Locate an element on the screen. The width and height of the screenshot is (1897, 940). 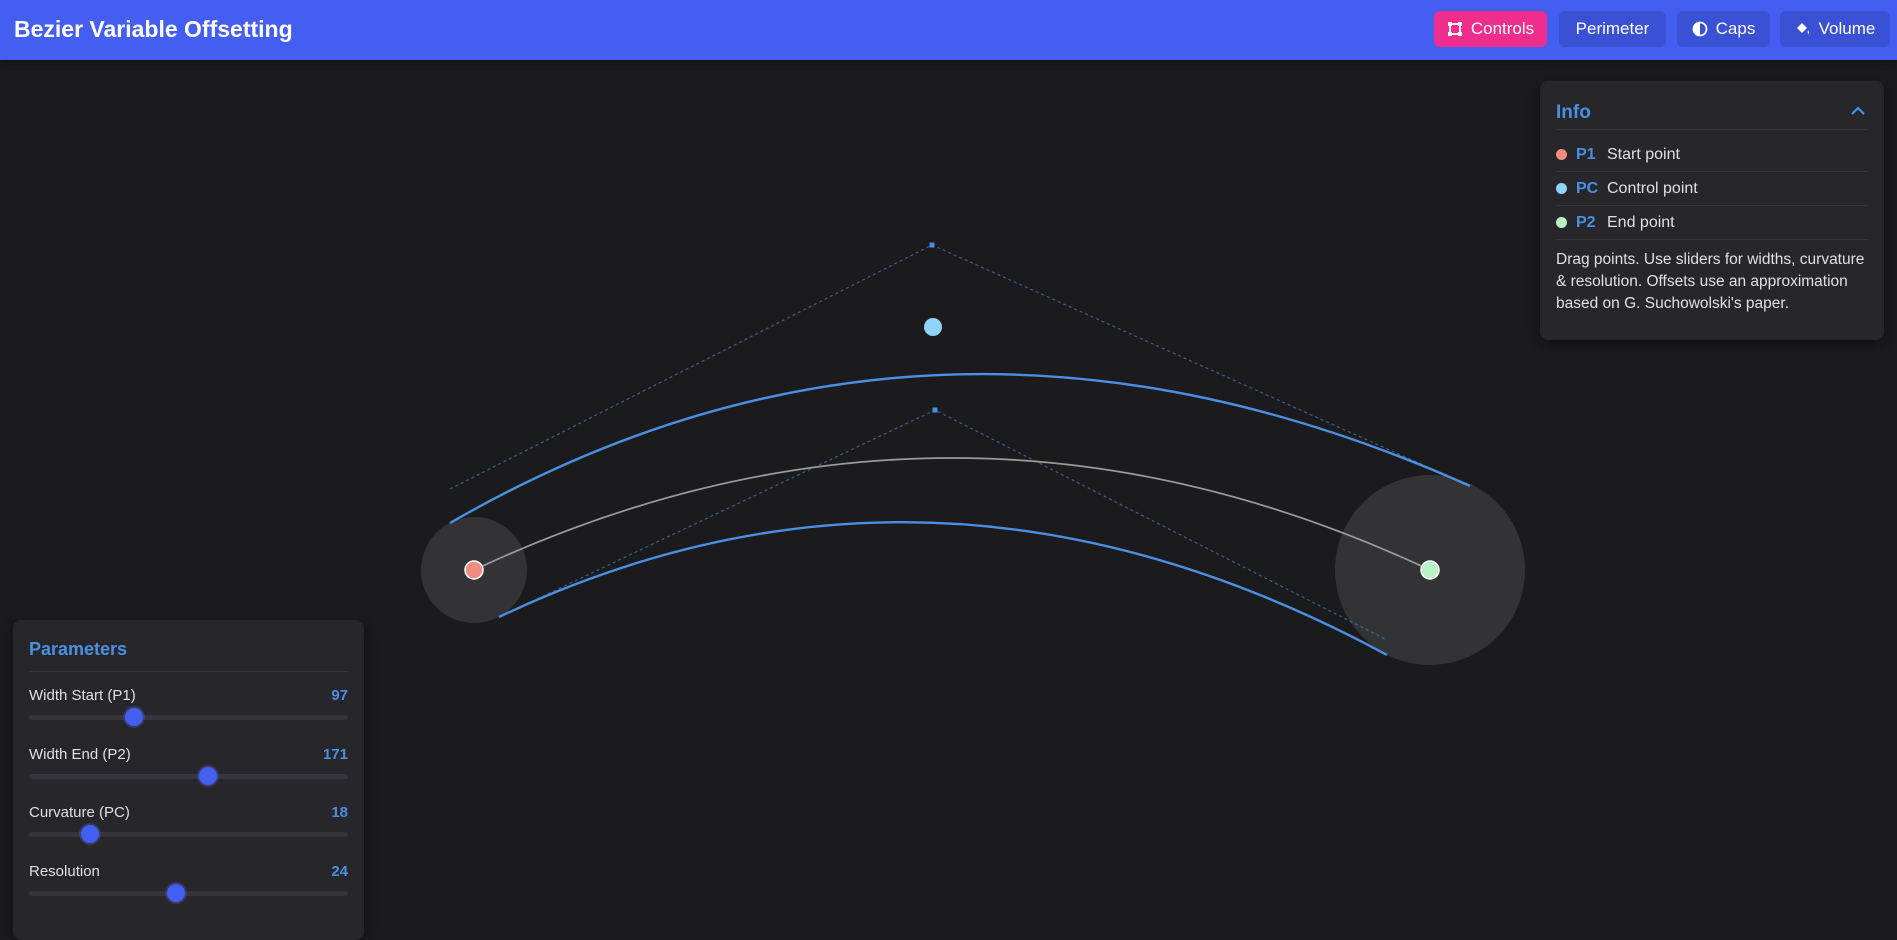
outer-control-polygon is located at coordinates (960, 367).